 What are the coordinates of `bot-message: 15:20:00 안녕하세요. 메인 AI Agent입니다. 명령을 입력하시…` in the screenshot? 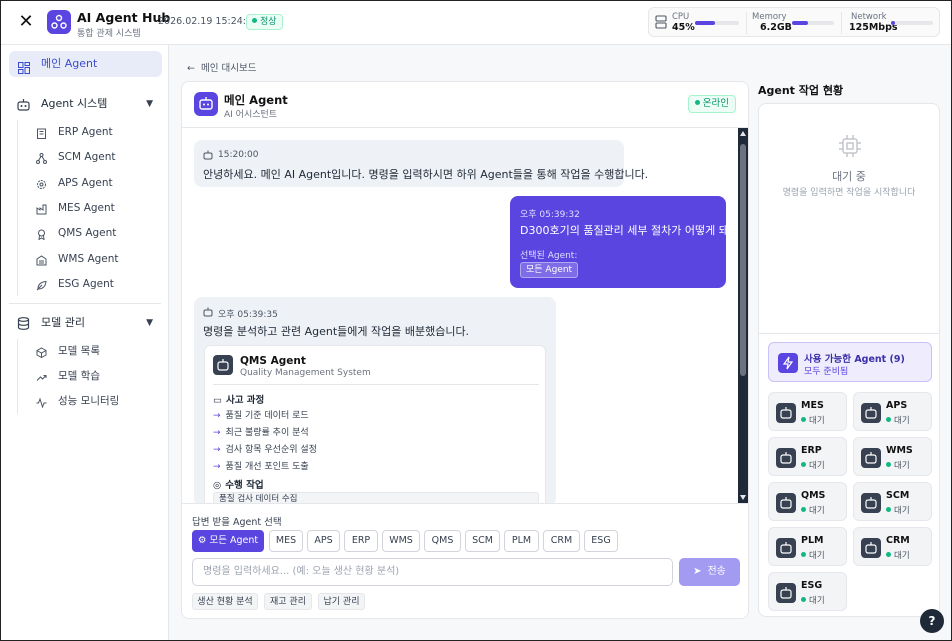 It's located at (421, 163).